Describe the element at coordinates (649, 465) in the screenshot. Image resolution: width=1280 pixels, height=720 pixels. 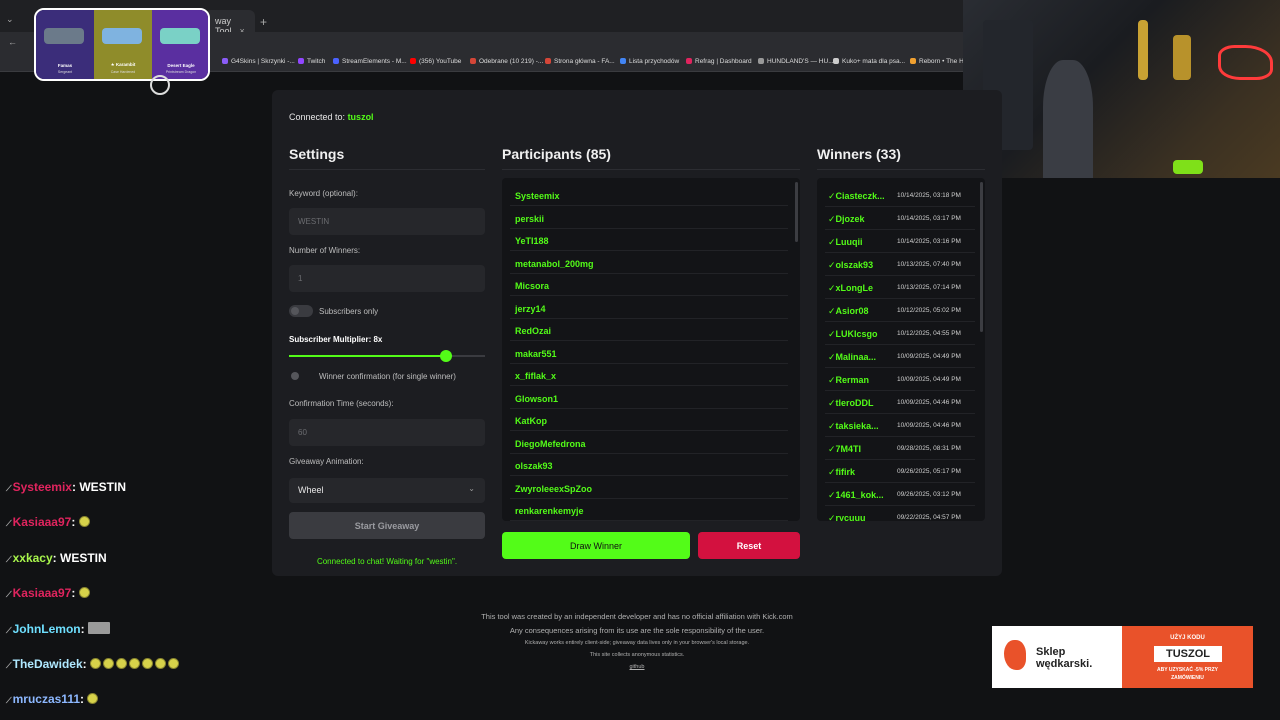
I see `participant-row: olszak93` at that location.